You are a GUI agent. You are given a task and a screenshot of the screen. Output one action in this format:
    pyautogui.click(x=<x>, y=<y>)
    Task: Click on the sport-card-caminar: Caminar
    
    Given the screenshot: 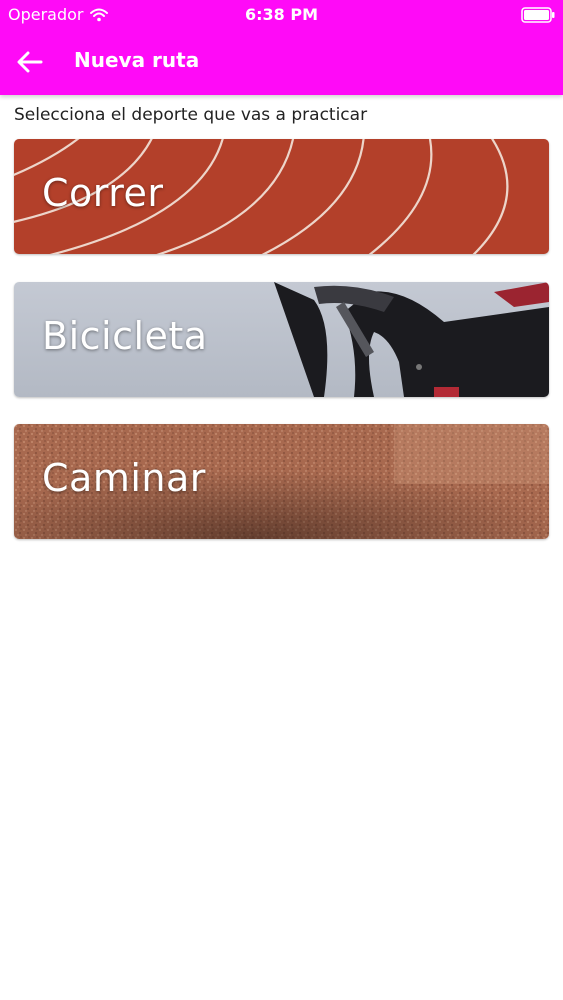 What is the action you would take?
    pyautogui.click(x=281, y=481)
    